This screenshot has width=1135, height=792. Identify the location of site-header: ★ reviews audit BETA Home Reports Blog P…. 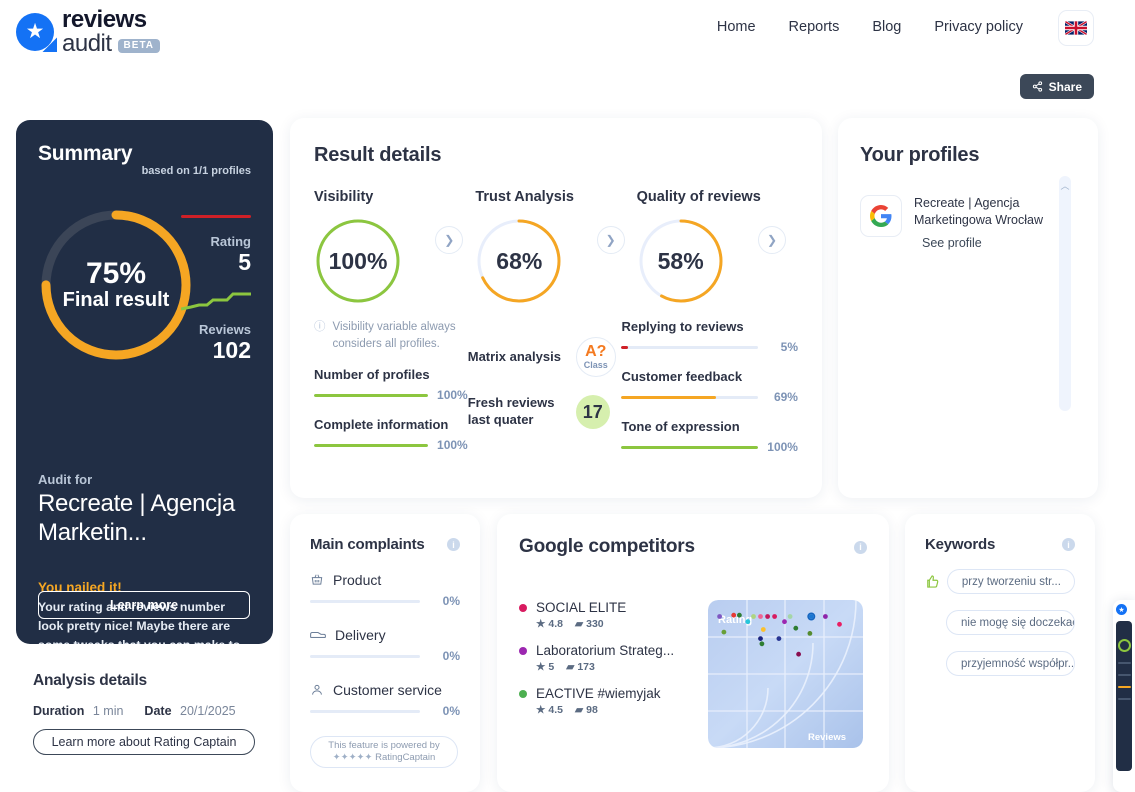
(567, 28).